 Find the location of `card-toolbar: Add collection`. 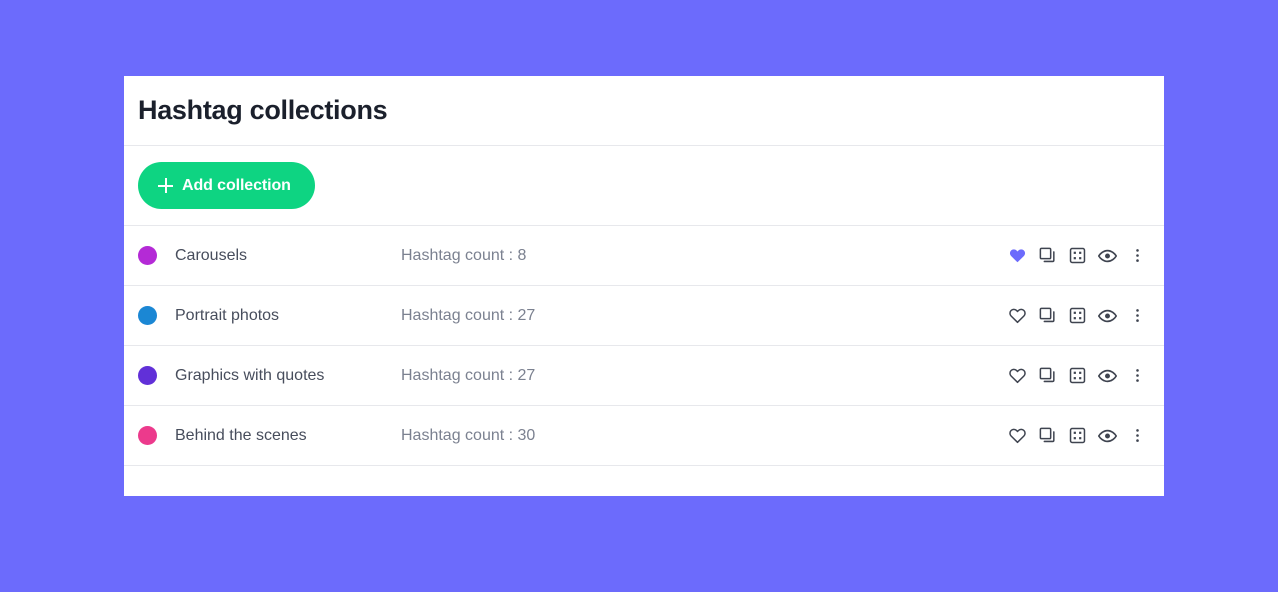

card-toolbar: Add collection is located at coordinates (644, 186).